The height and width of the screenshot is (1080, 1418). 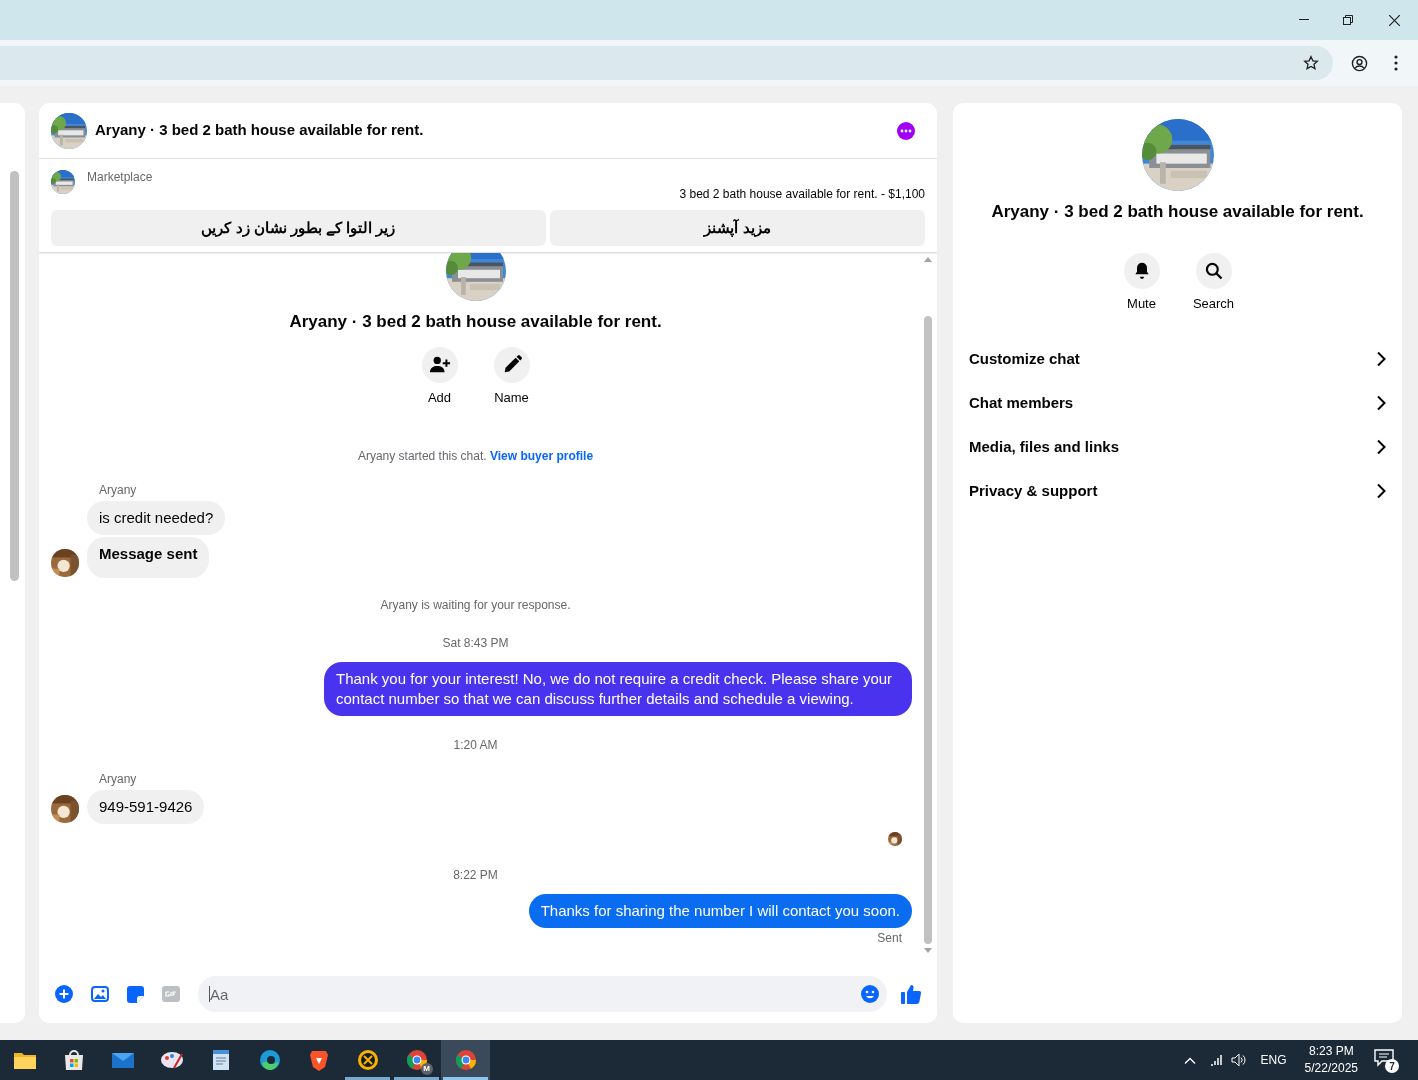 I want to click on search-icon, so click(x=1213, y=270).